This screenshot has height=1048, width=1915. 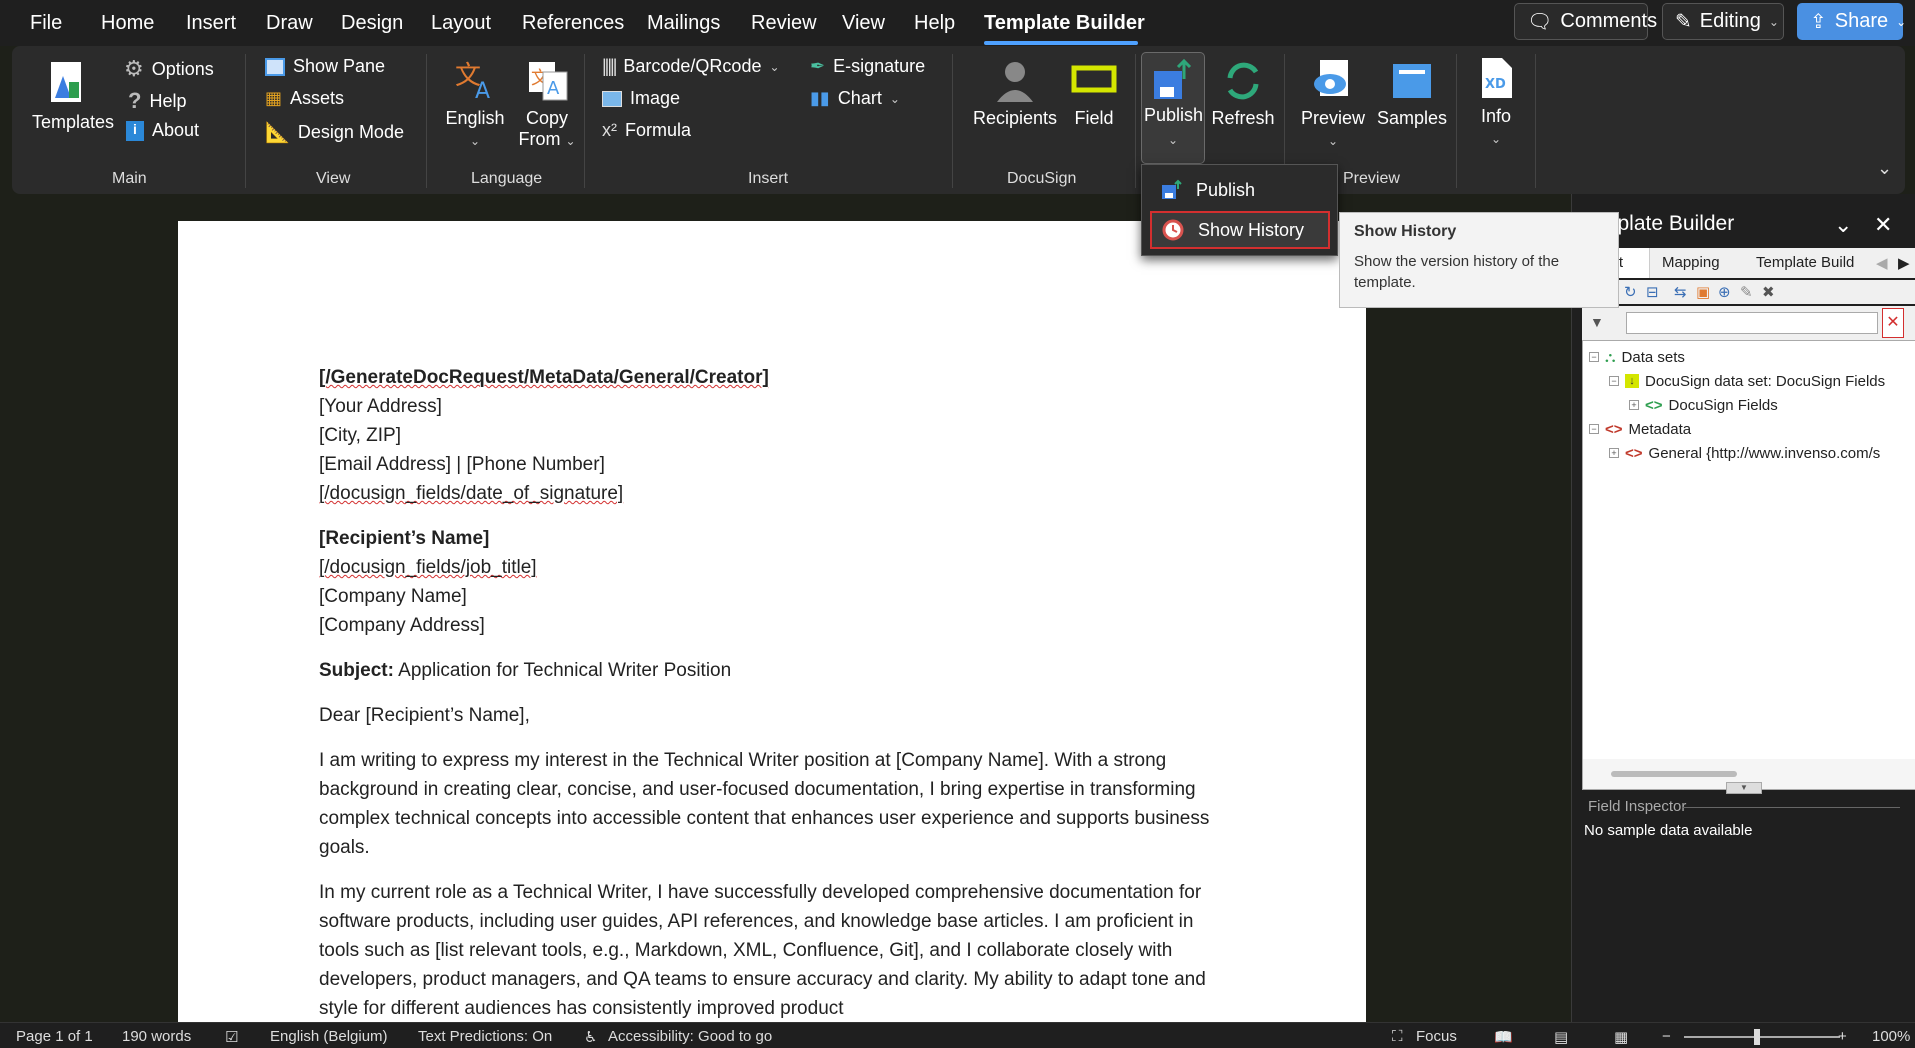 What do you see at coordinates (1640, 429) in the screenshot?
I see `tree-item: − <> Metadata` at bounding box center [1640, 429].